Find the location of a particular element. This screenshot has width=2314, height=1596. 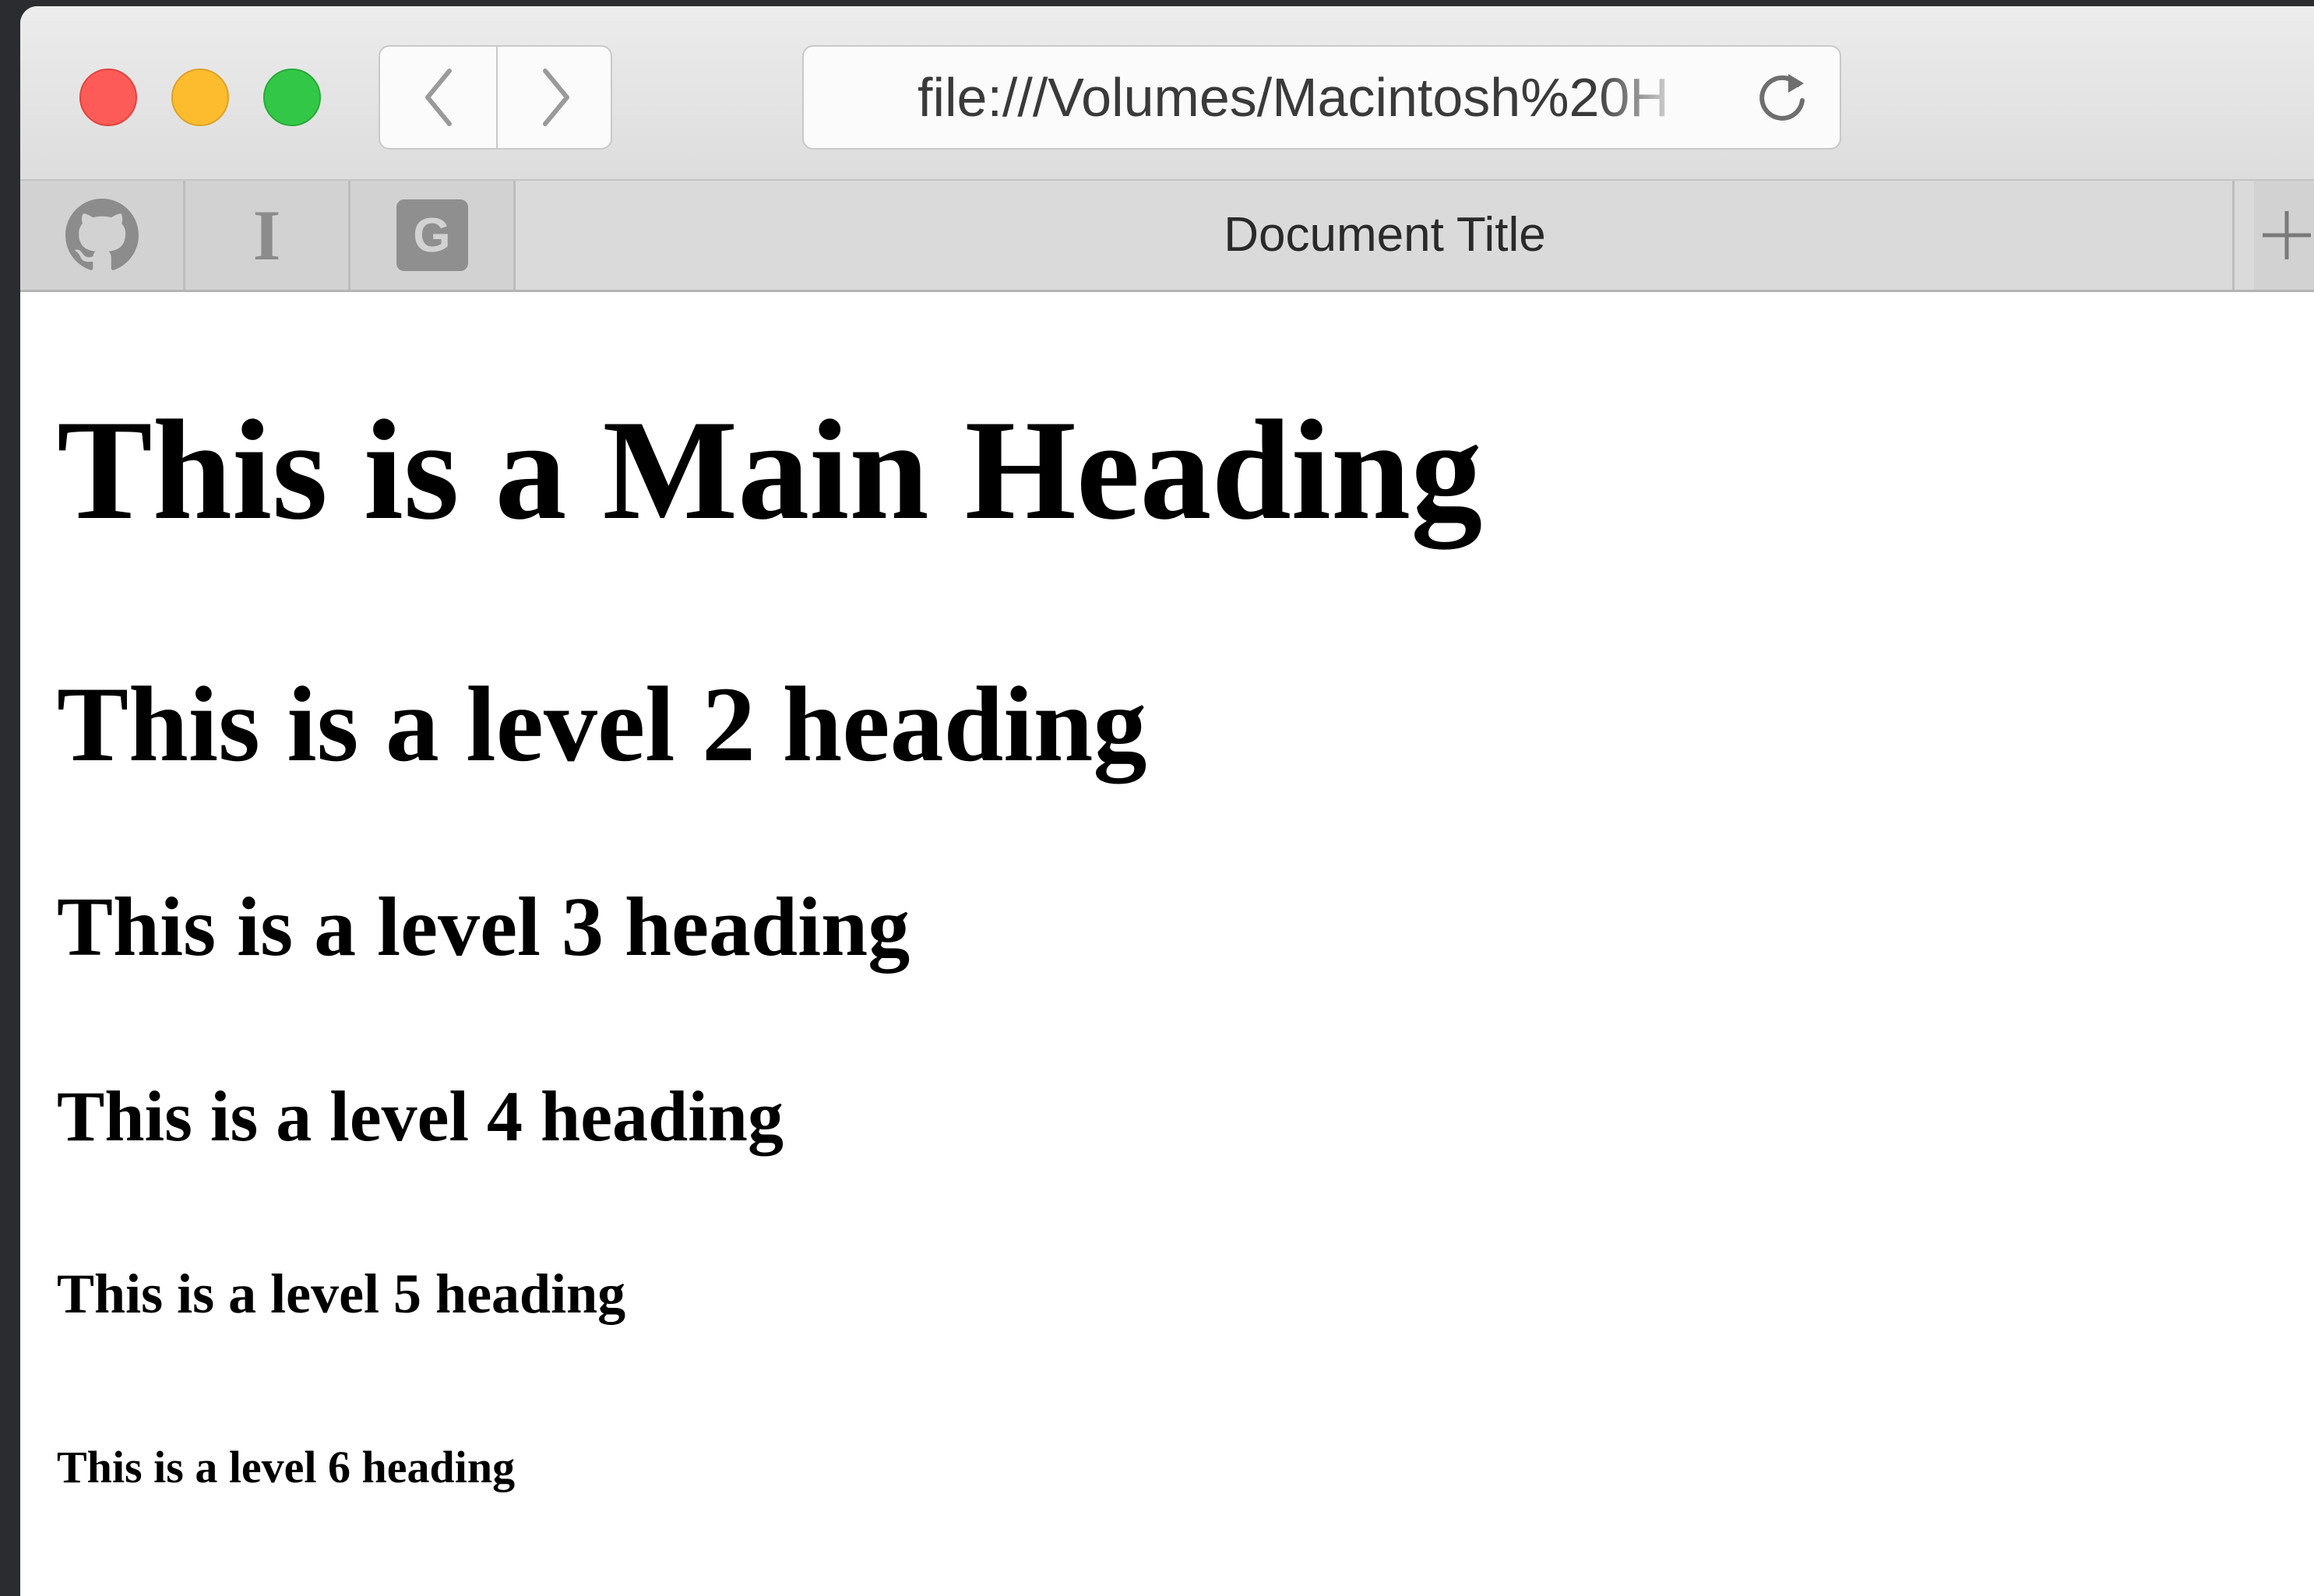

chevron-left-icon is located at coordinates (438, 97).